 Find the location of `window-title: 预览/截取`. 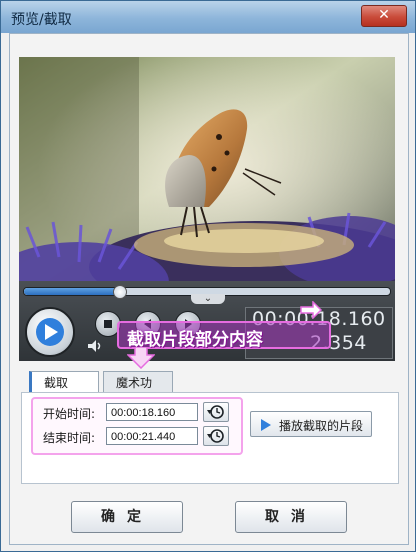

window-title: 预览/截取 is located at coordinates (41, 20).